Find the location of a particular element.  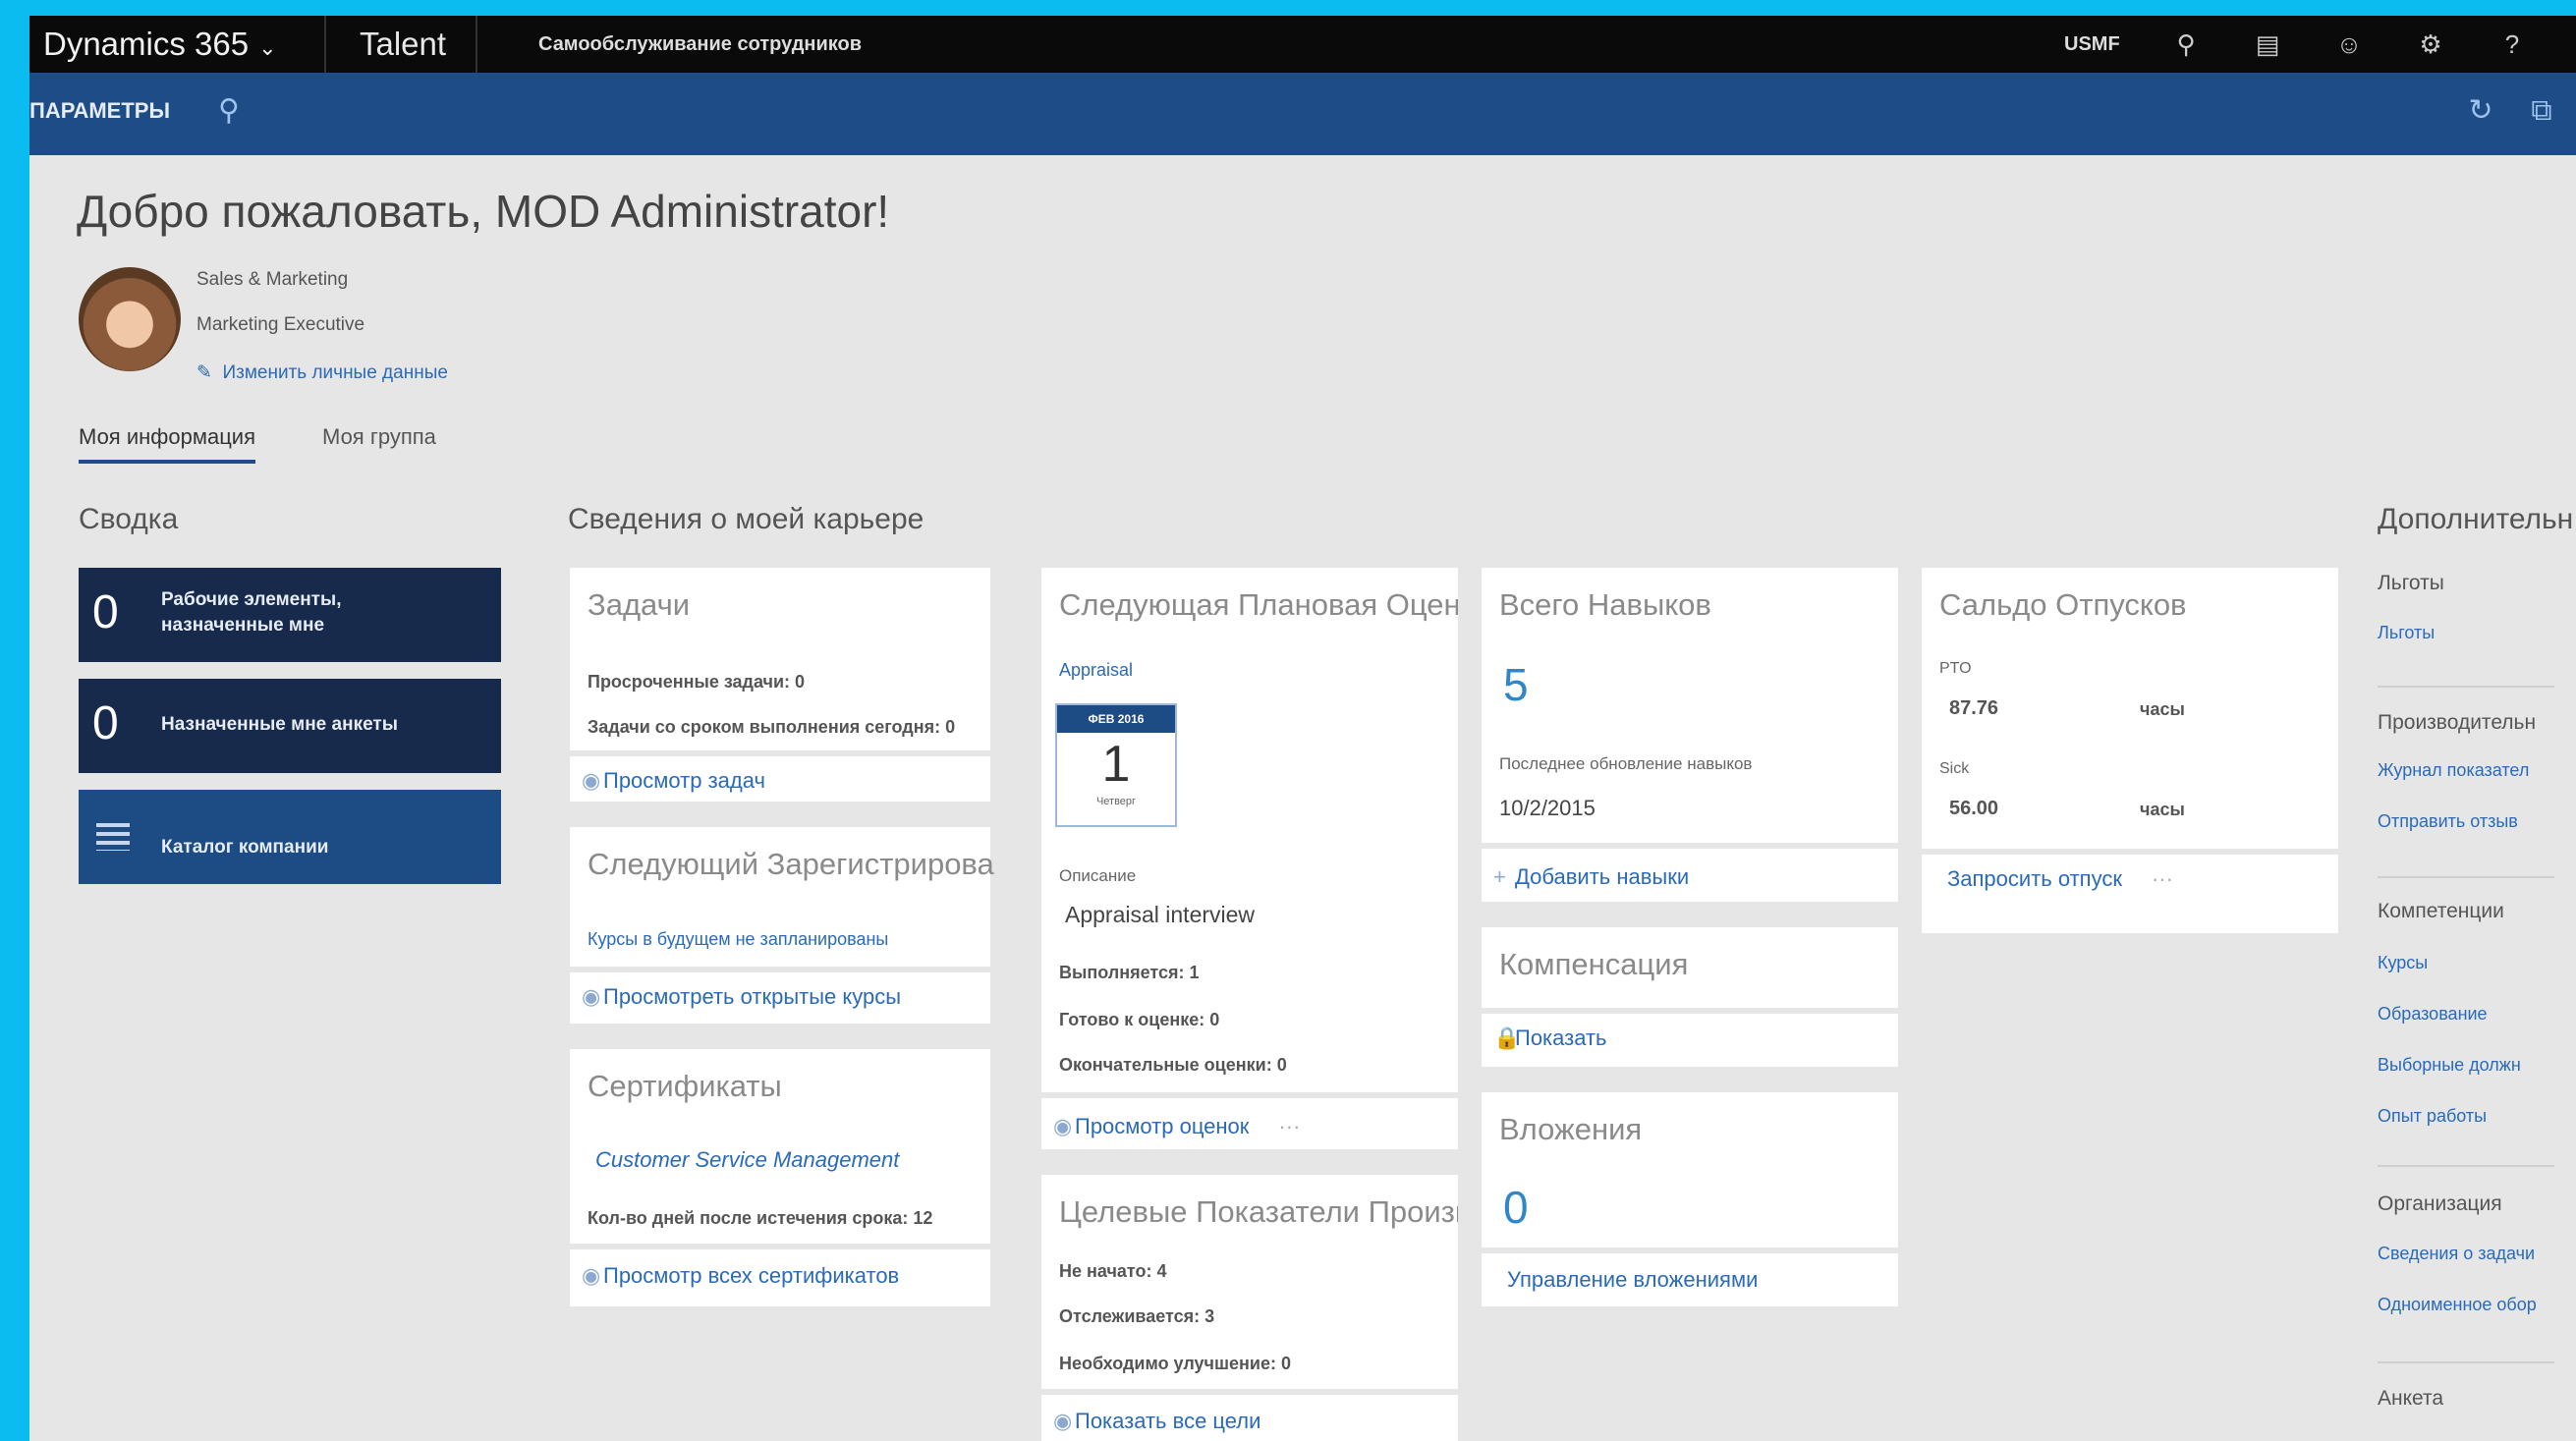

request-leave-link: Запросить отпуск ··· is located at coordinates (2060, 879).